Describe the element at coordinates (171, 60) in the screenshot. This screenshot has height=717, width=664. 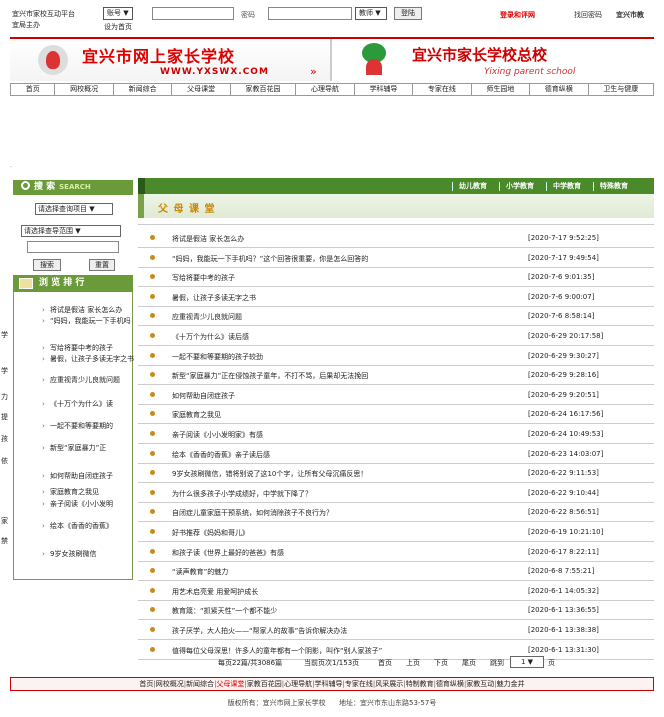
I see `banner-left: 宜兴市网上家长学校 WWW.YXSWX.COM »` at that location.